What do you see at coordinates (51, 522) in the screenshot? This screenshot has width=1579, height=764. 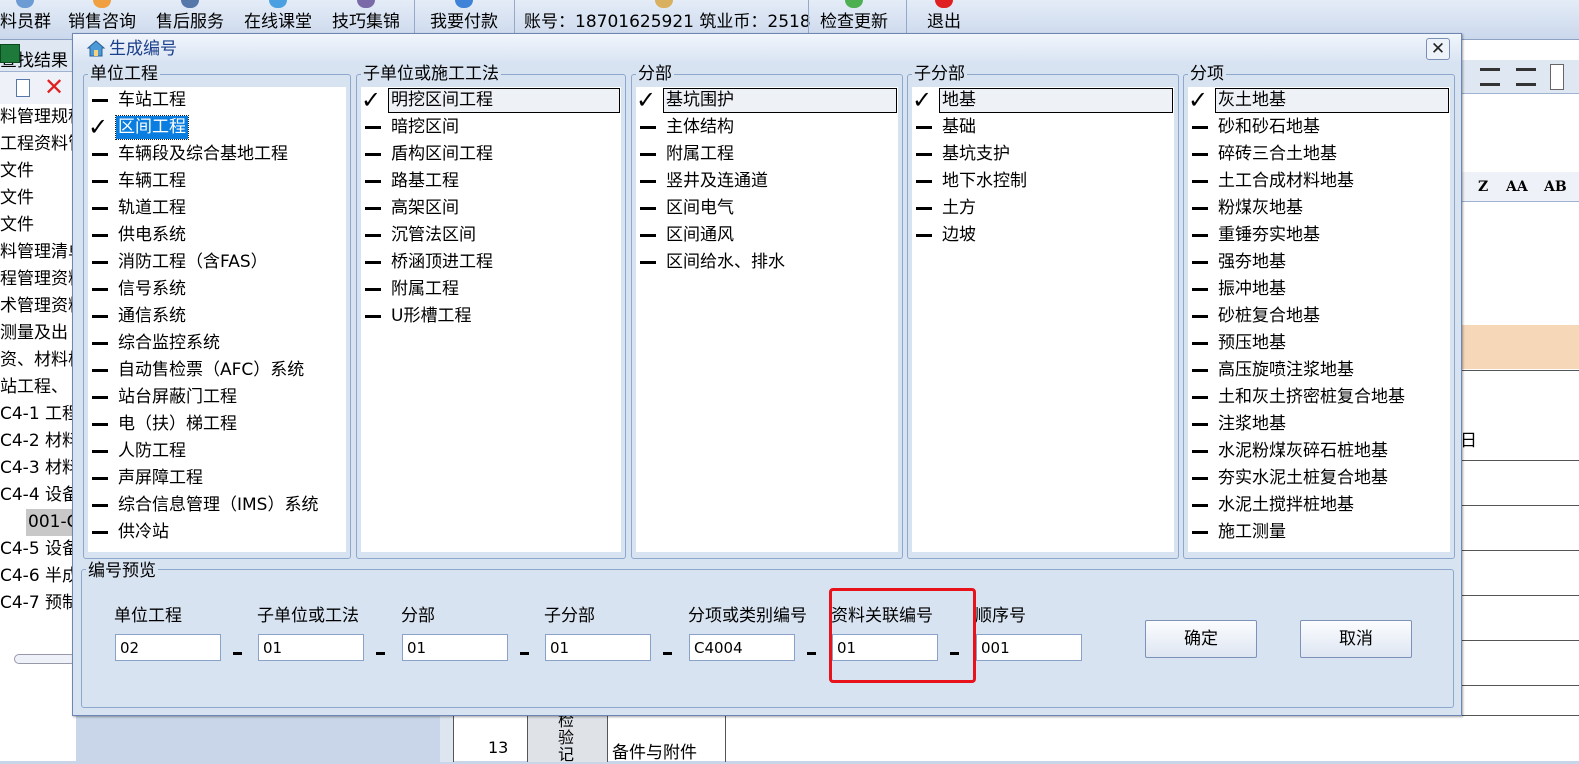 I see `tree-item: 001-C` at bounding box center [51, 522].